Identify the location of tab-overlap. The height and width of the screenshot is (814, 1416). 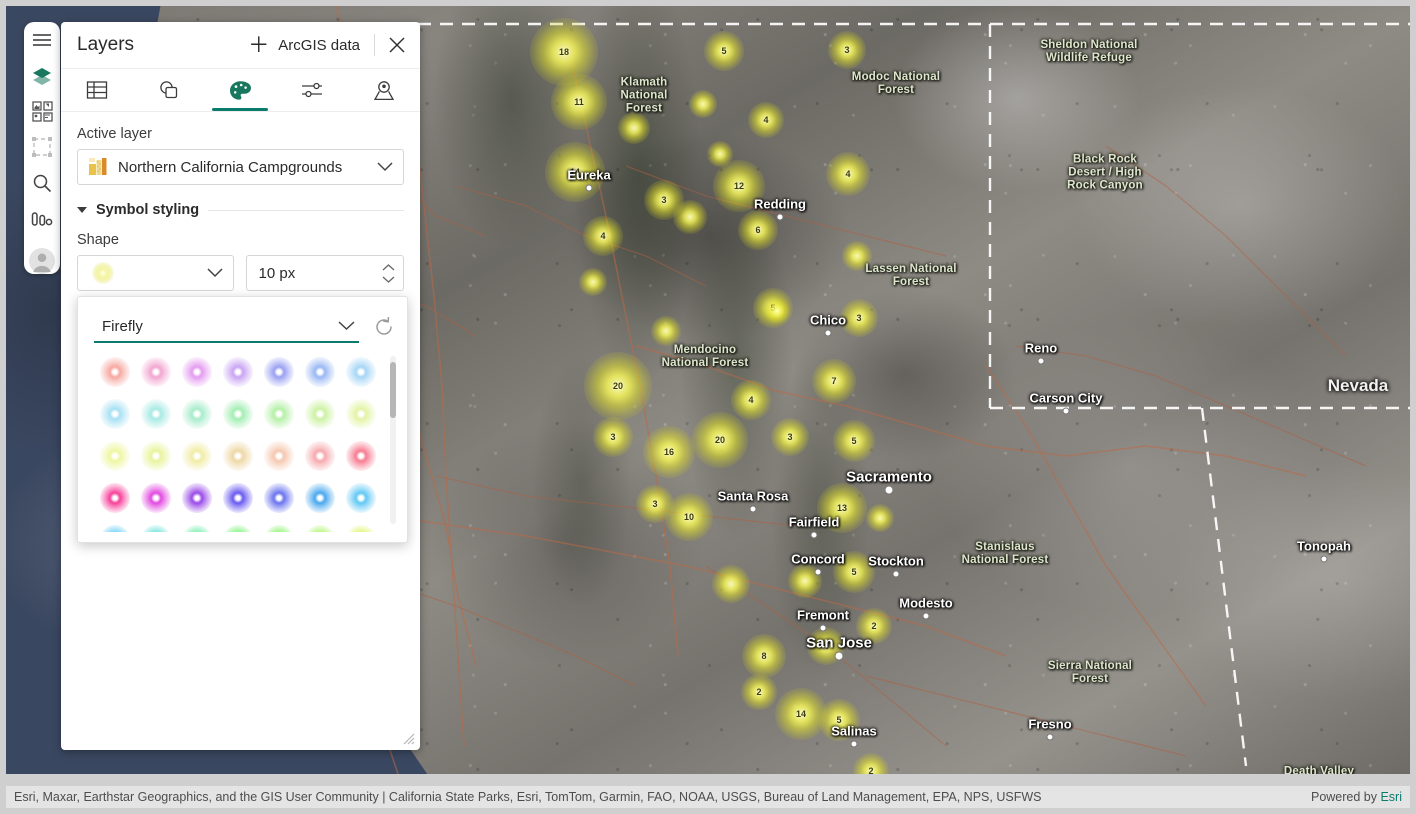
(169, 90).